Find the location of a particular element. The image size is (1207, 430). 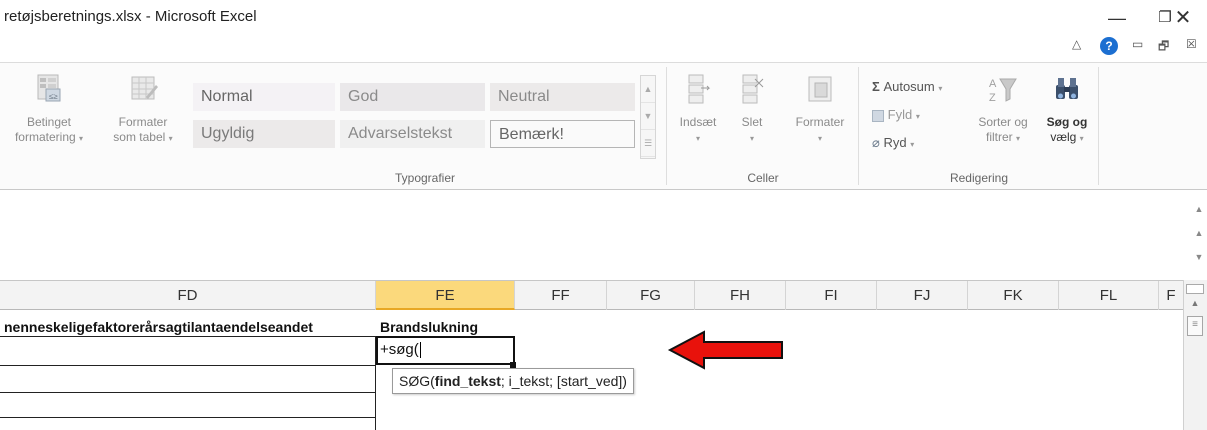

column-headers: FD FE FF FG FH FI FJ FK FL F is located at coordinates (591, 295).